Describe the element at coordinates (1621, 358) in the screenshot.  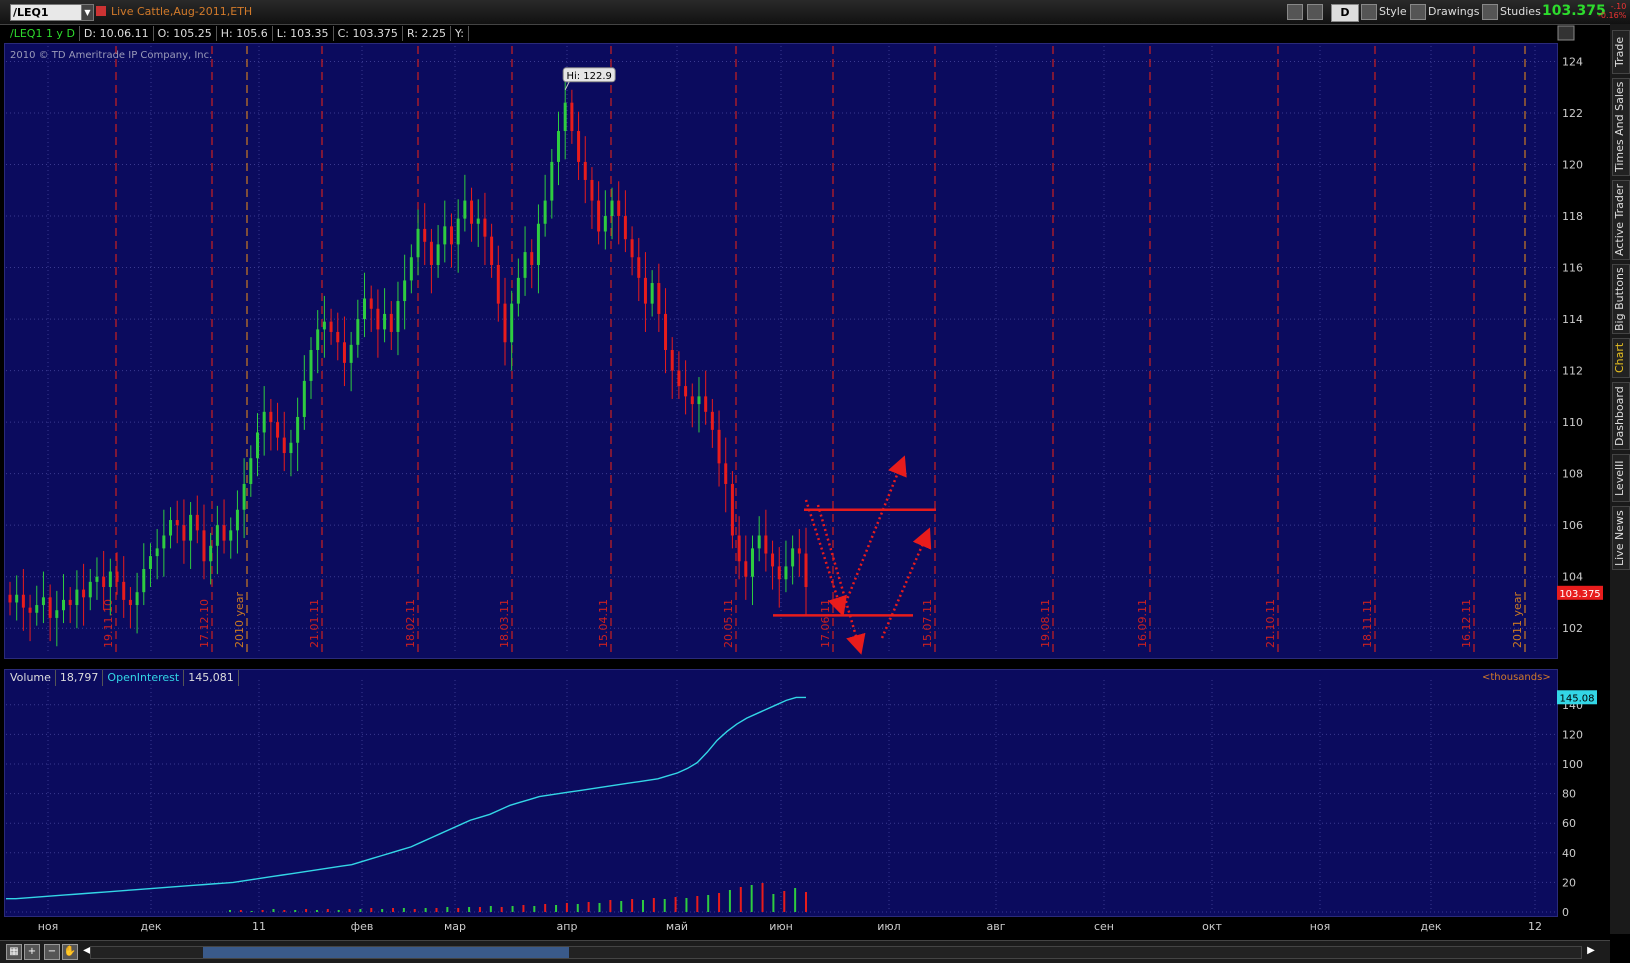
I see `side-tab-chart: Chart` at that location.